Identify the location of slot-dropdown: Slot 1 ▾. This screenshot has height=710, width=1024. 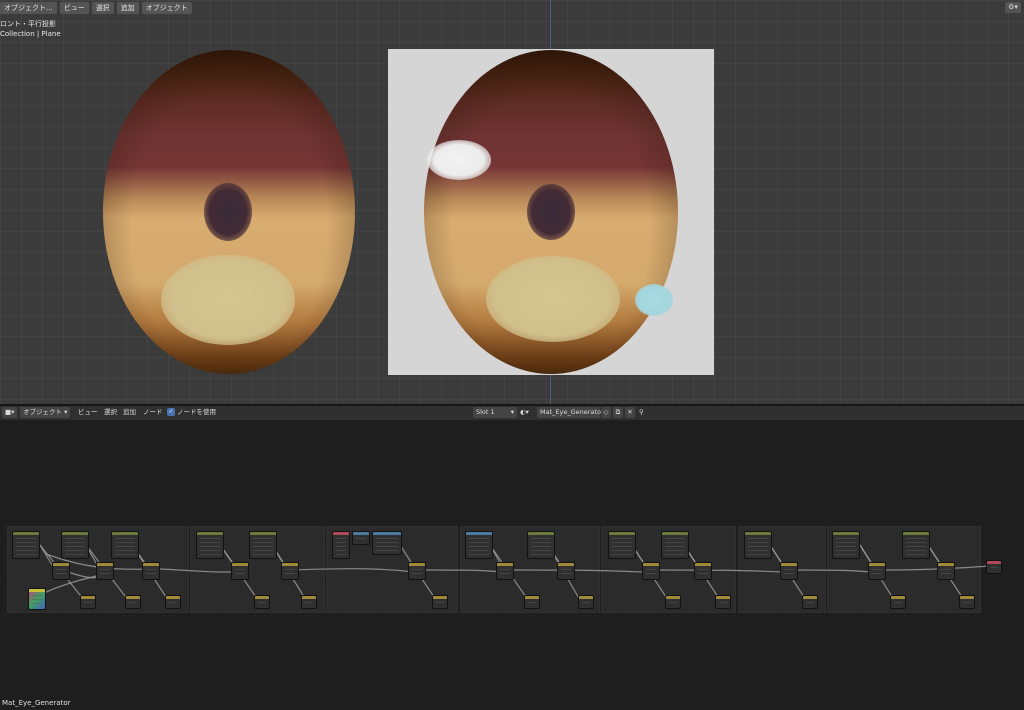
(495, 412).